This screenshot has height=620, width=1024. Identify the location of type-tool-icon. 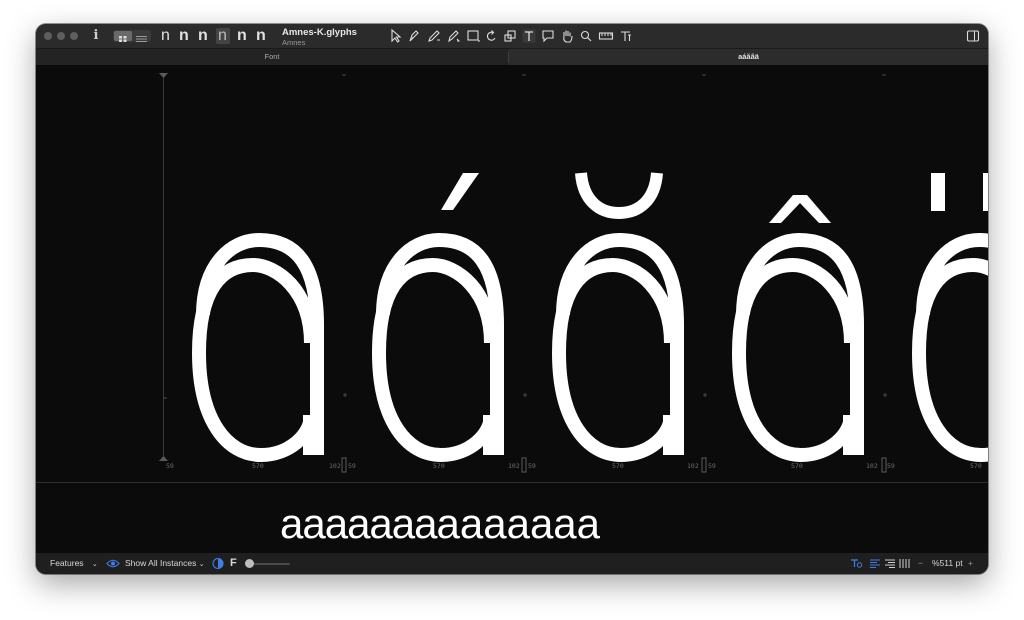
(626, 36).